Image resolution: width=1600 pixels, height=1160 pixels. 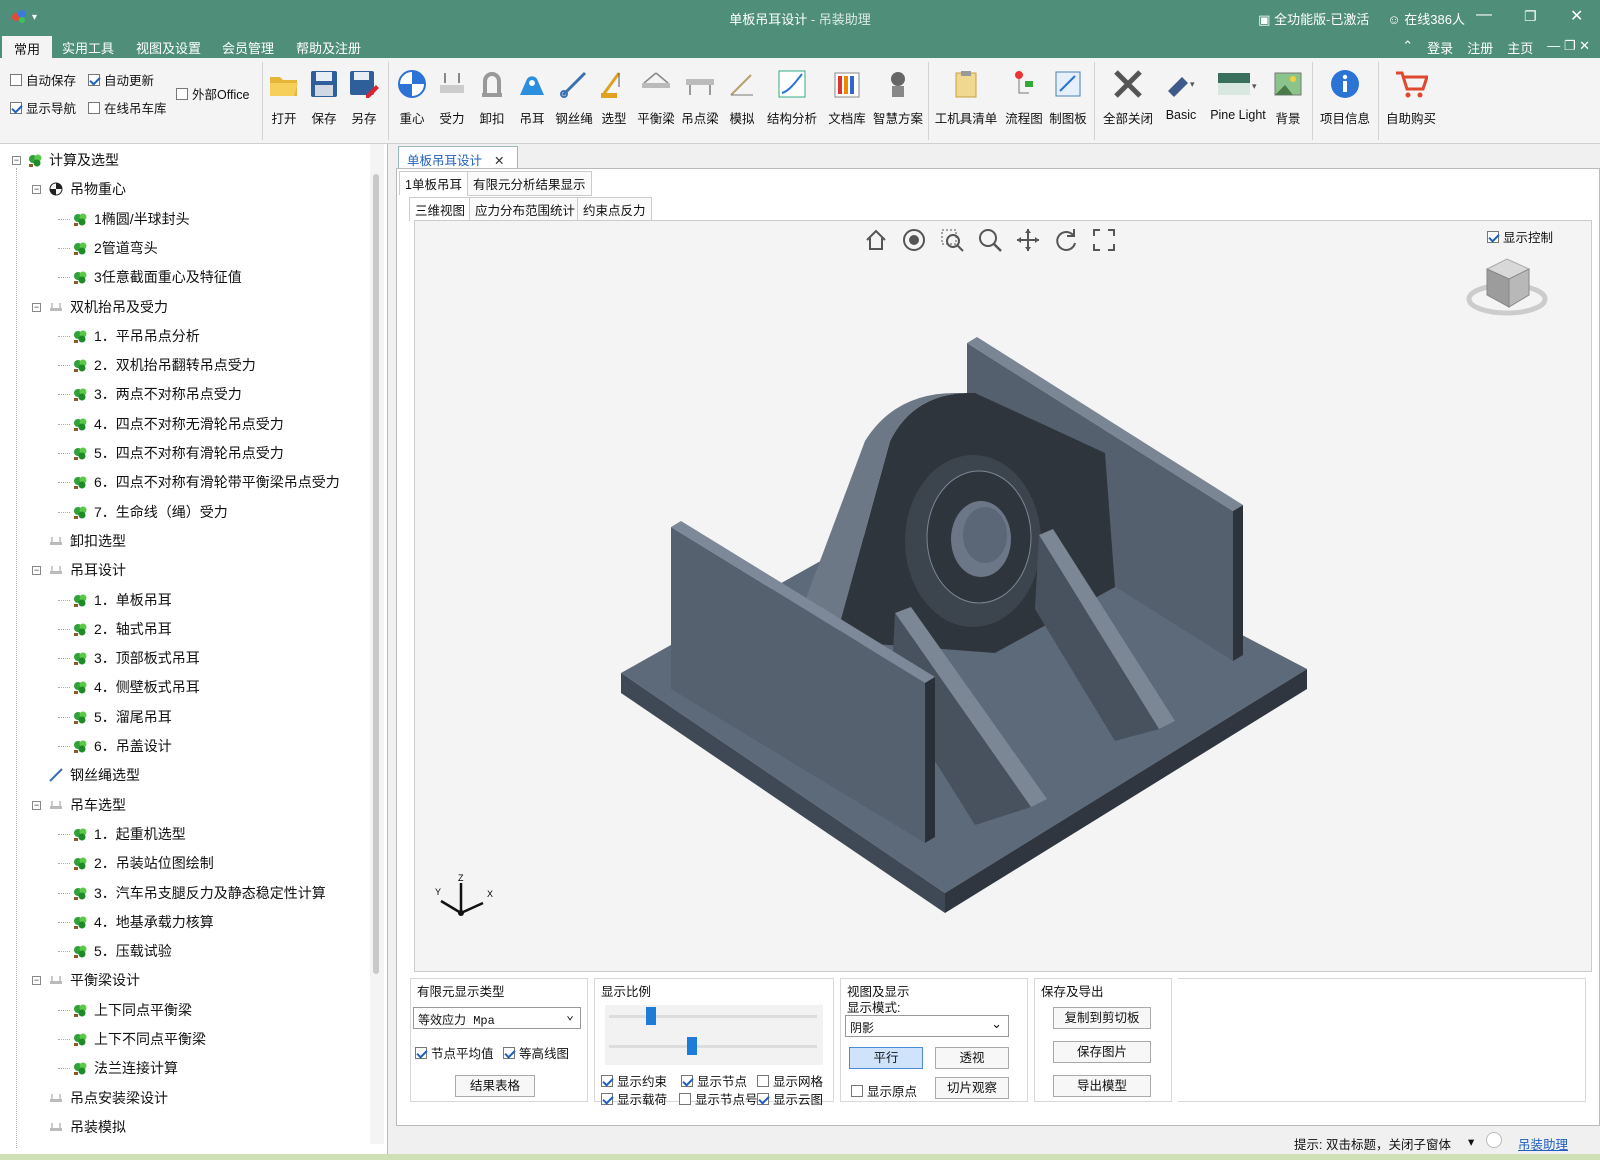 What do you see at coordinates (115, 248) in the screenshot?
I see `tree-item: 2管道弯头` at bounding box center [115, 248].